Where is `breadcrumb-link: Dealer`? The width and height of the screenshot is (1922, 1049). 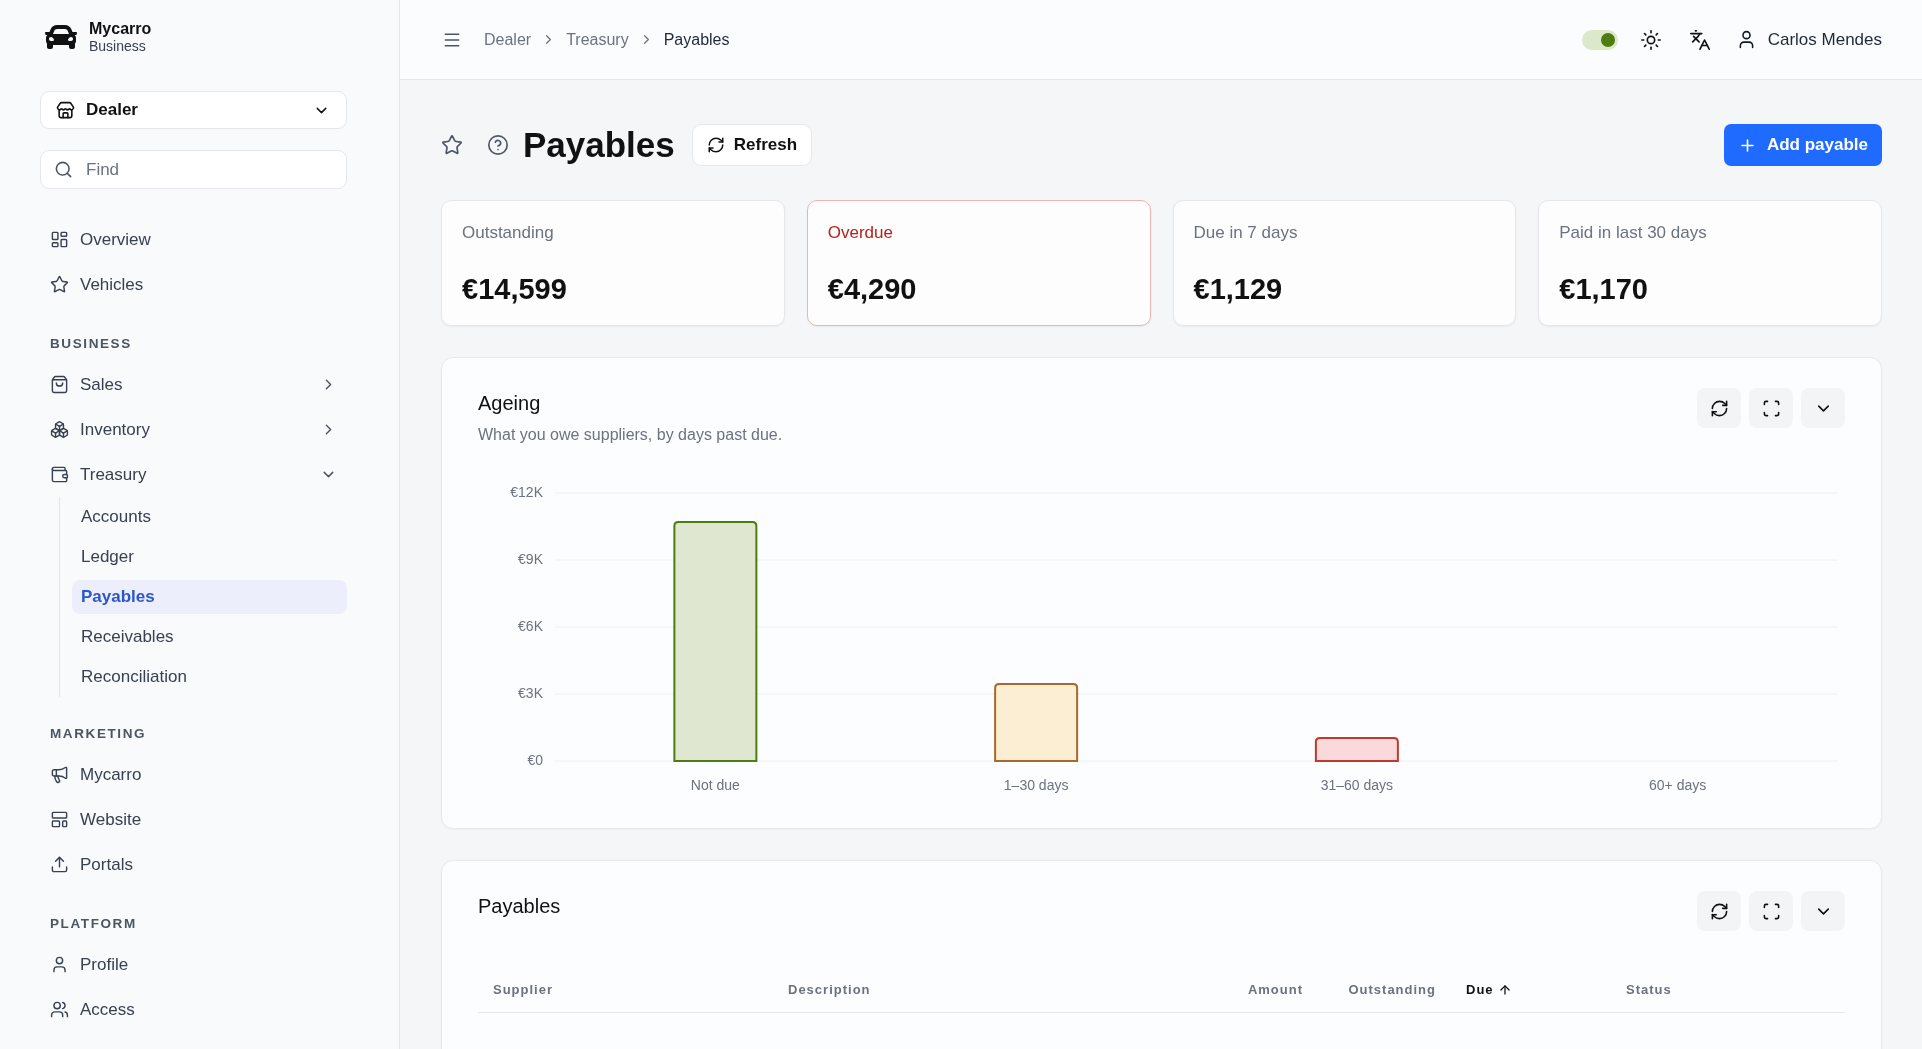 breadcrumb-link: Dealer is located at coordinates (508, 39).